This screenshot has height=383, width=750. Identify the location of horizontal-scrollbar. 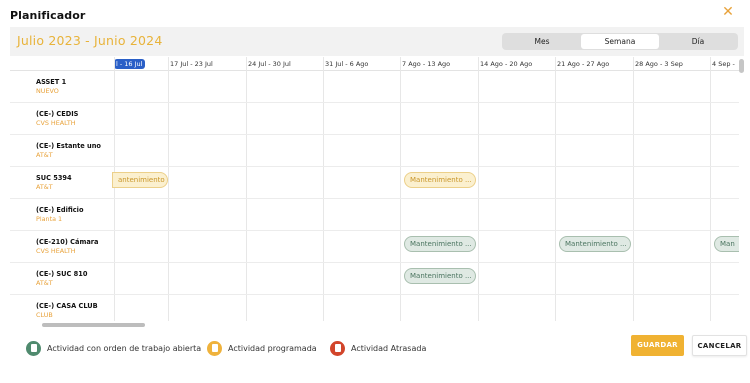
(93, 325).